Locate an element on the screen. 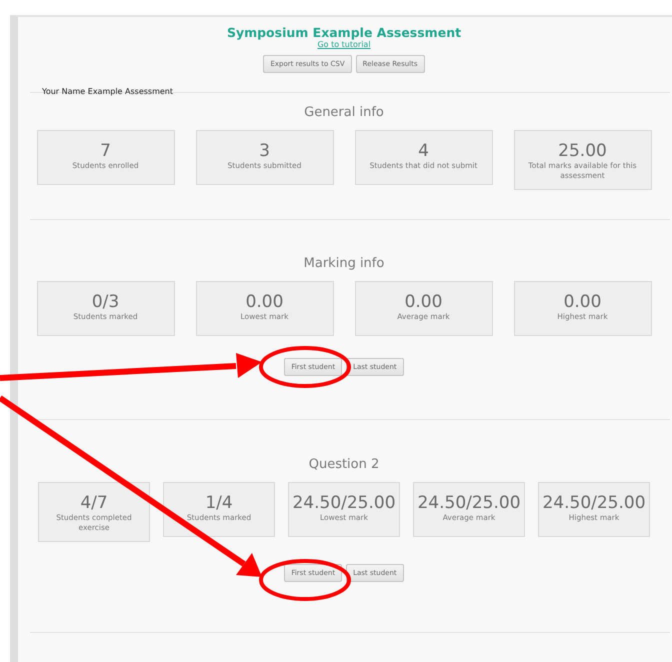  stat-value: 25.00 is located at coordinates (582, 151).